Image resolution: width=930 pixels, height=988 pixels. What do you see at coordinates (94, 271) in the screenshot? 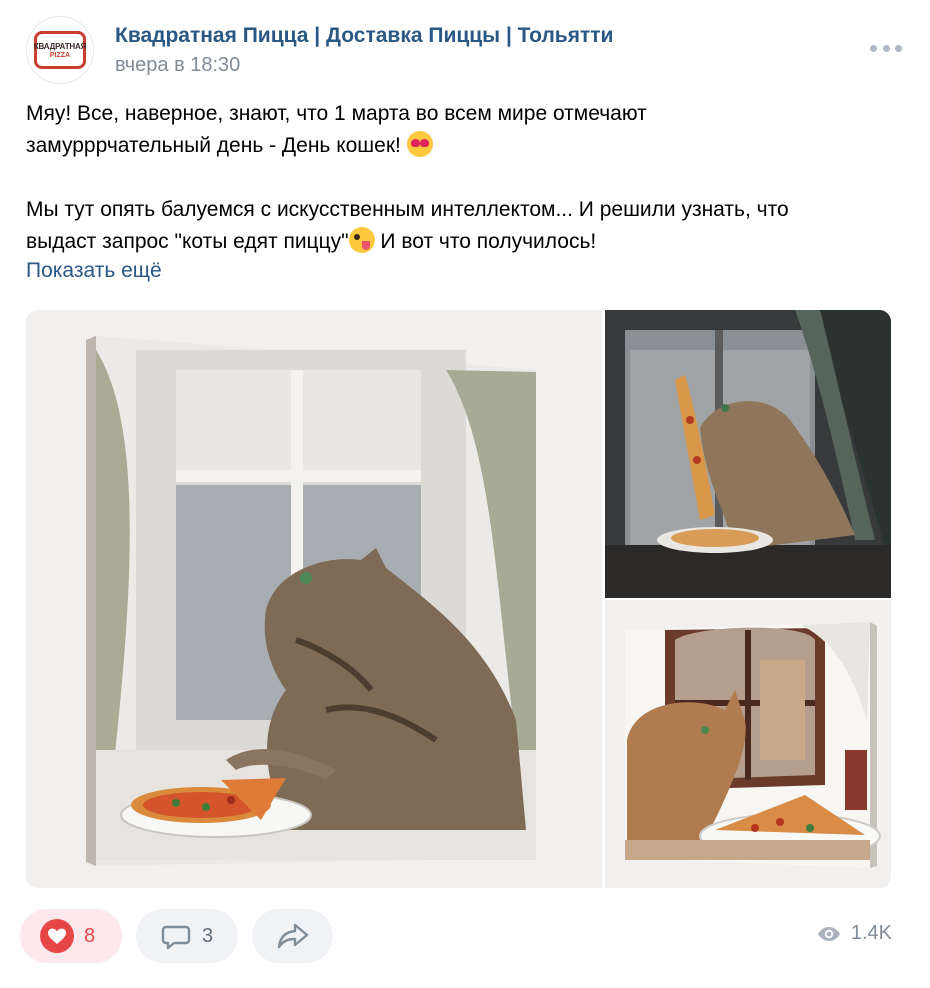
I see `show-more-link: Показать ещё` at bounding box center [94, 271].